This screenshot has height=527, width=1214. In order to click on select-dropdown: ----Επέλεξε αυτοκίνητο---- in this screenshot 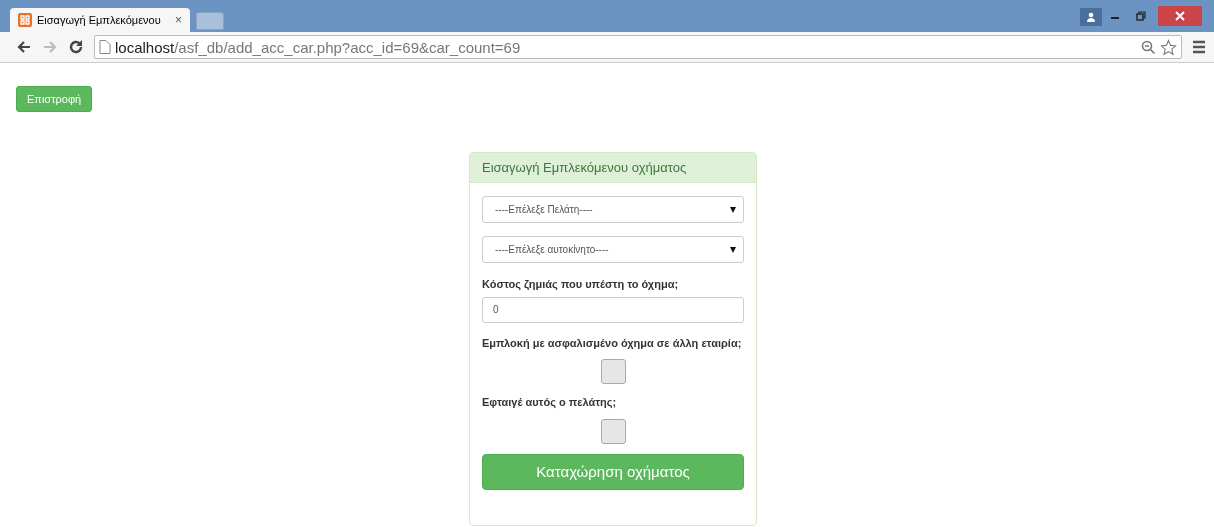, I will do `click(613, 249)`.